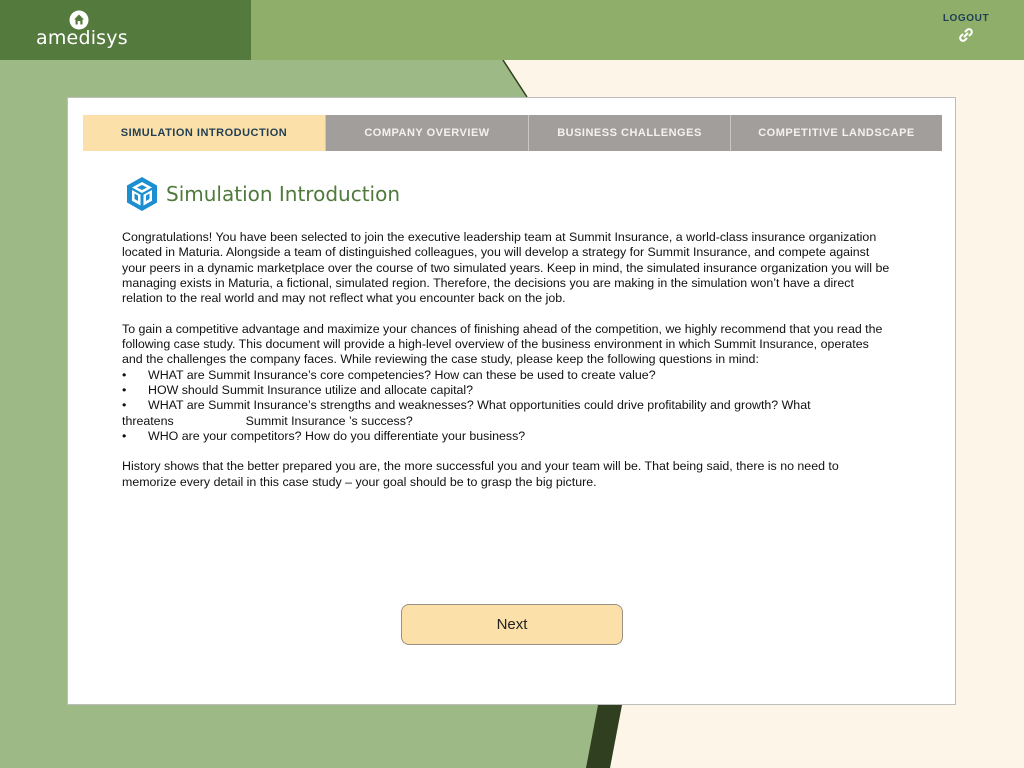  I want to click on logout-button: LOGOUT, so click(966, 30).